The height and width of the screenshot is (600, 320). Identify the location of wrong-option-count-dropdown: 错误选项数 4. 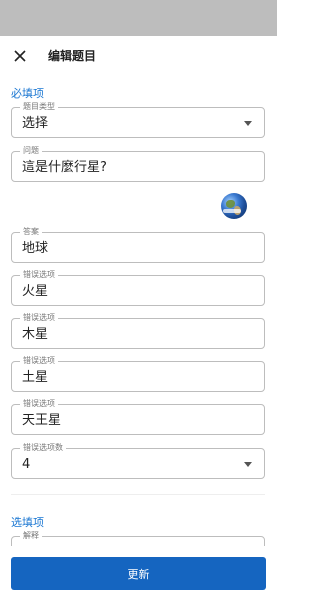
(138, 461).